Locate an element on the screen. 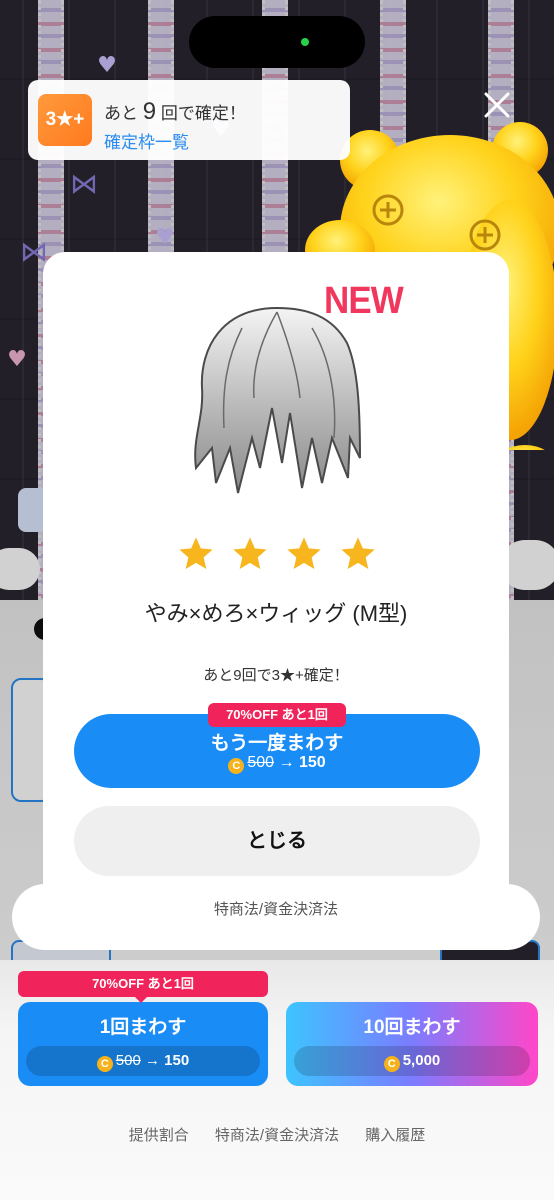 Image resolution: width=554 pixels, height=1200 pixels. ten-spin-label: 10回まわす is located at coordinates (412, 1027).